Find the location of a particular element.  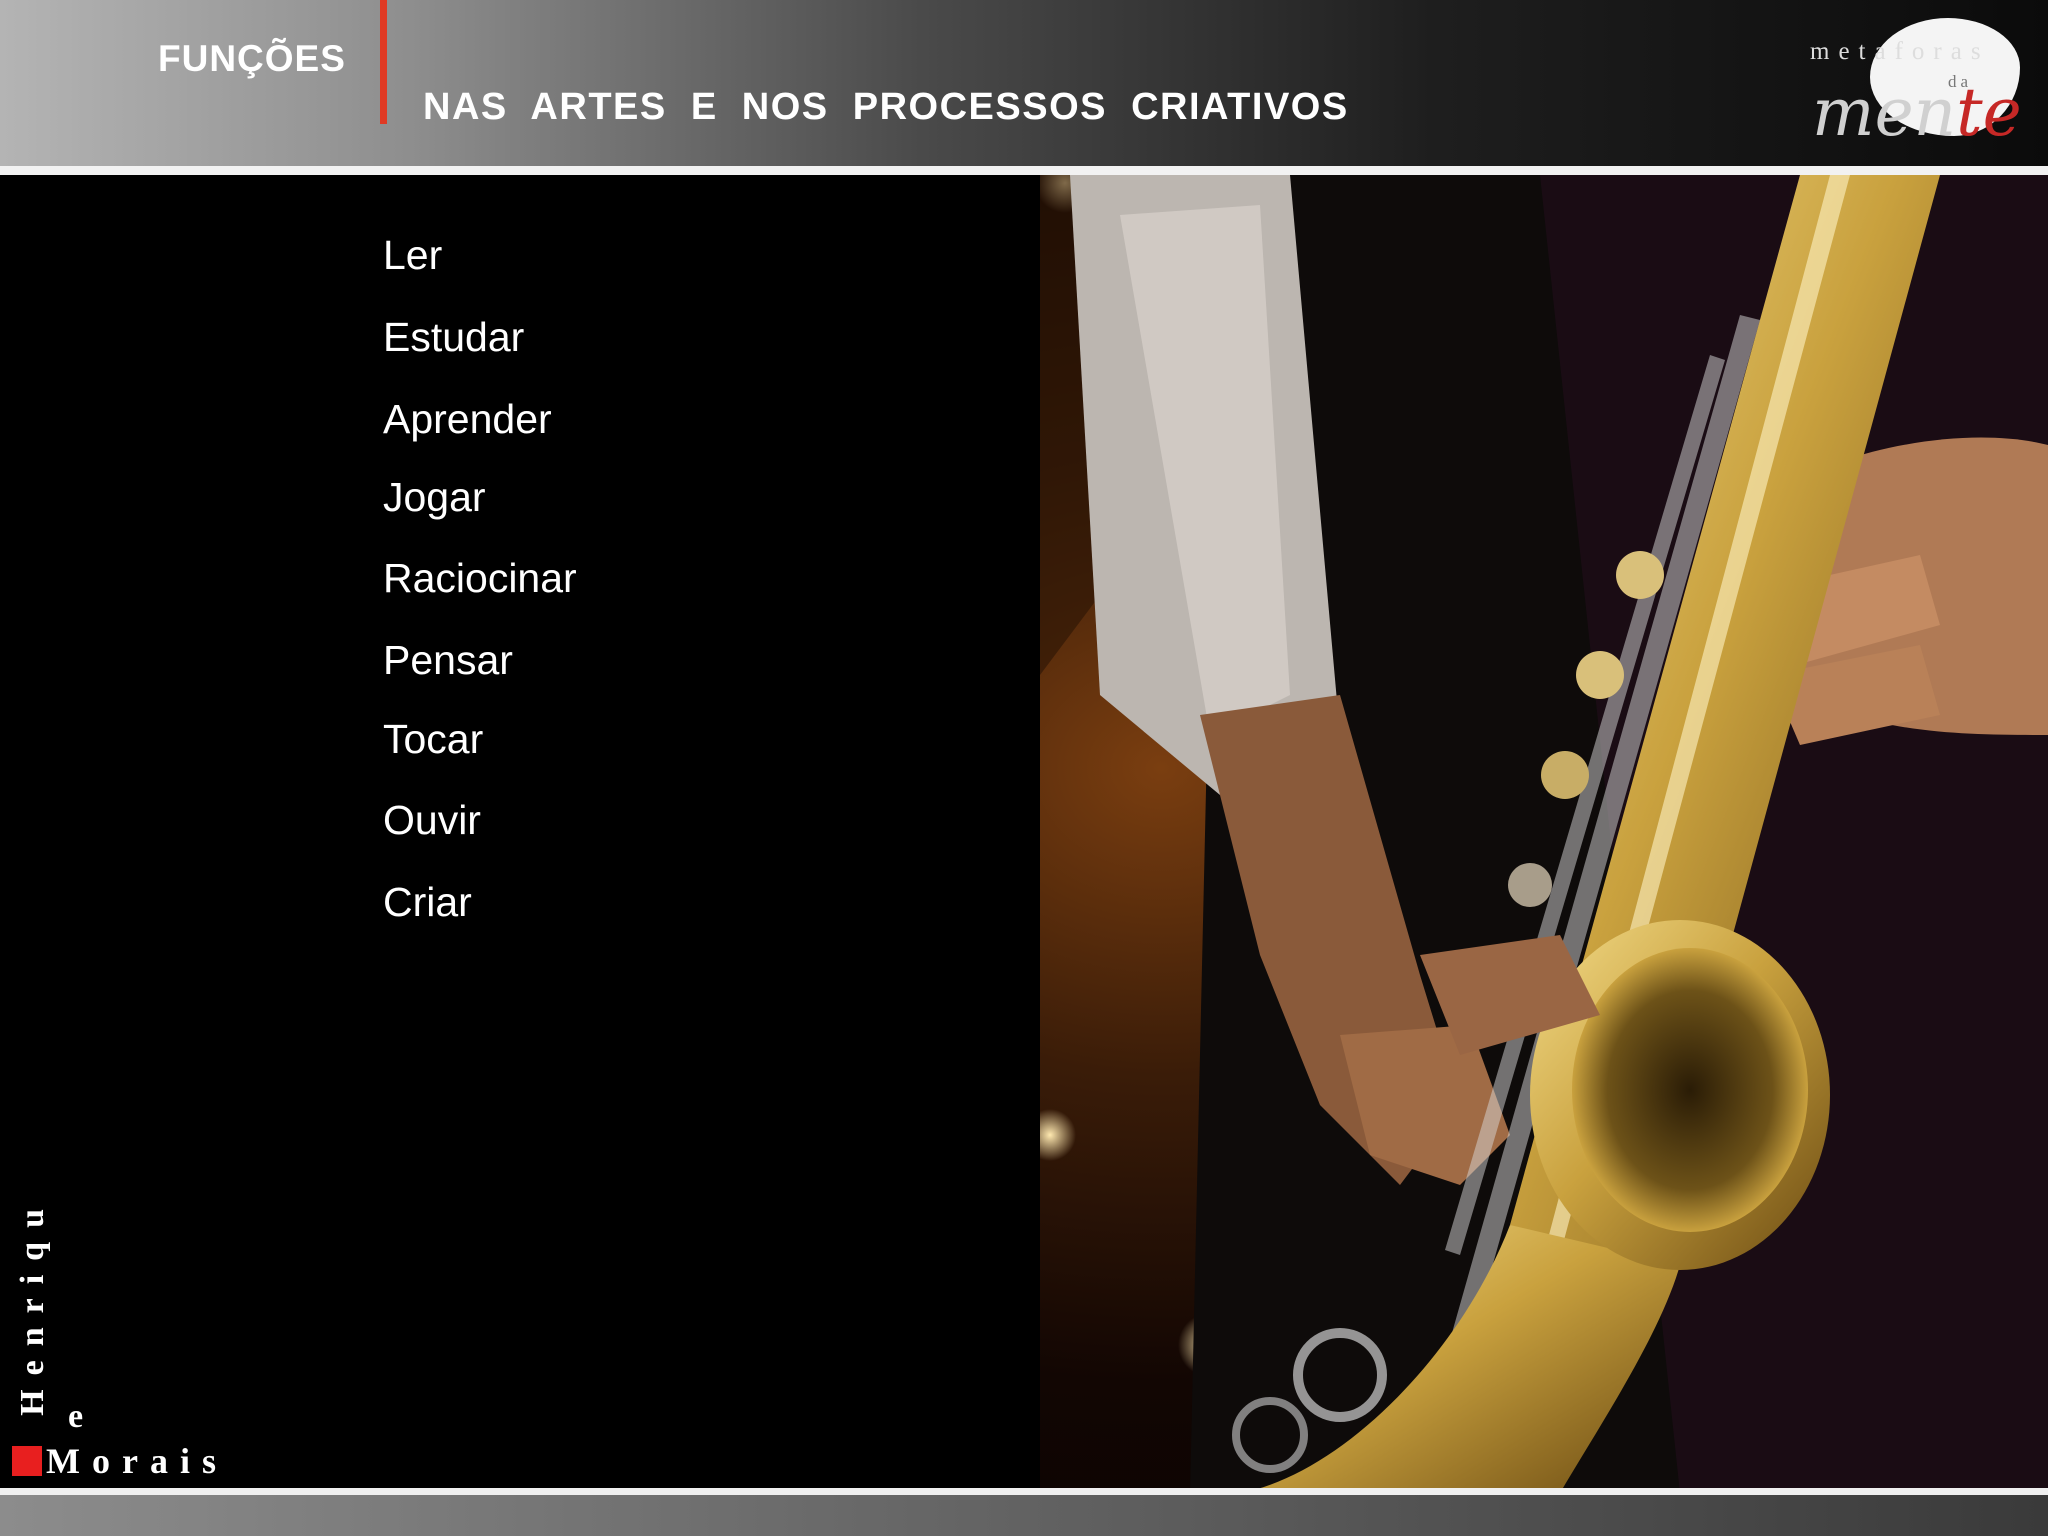

footer-divider-line is located at coordinates (1024, 1491).